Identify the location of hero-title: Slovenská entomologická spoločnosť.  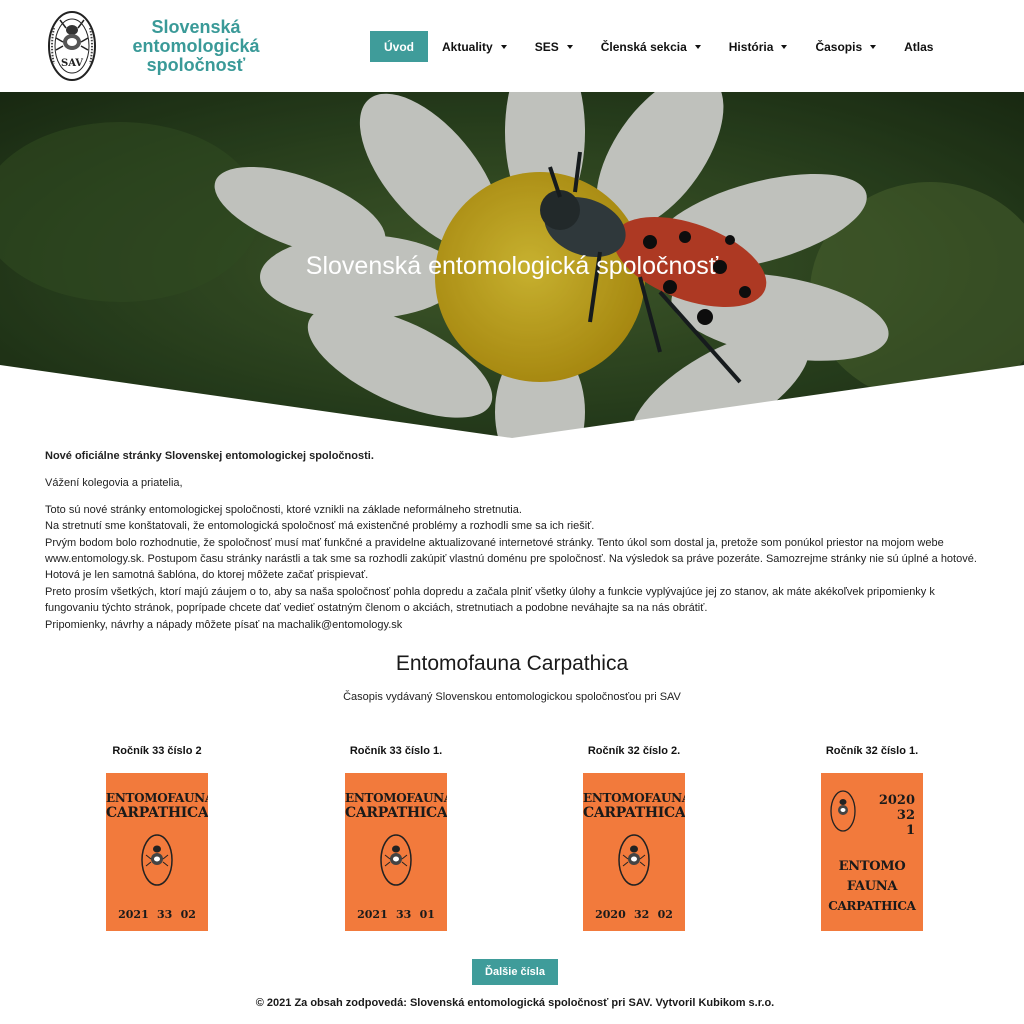
(512, 266).